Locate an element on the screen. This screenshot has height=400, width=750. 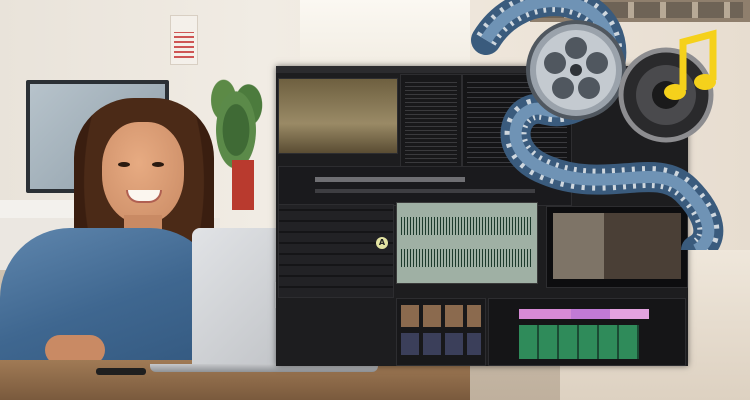
source-monitor is located at coordinates (338, 116).